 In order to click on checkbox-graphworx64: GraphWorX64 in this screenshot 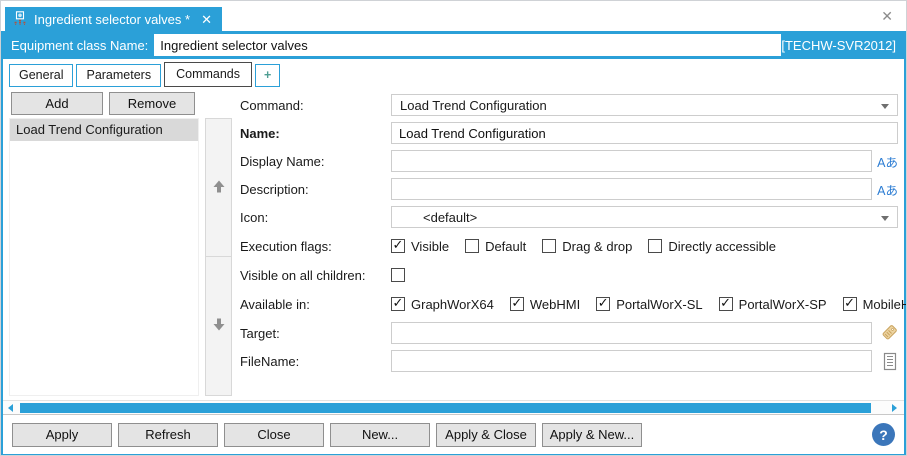, I will do `click(442, 303)`.